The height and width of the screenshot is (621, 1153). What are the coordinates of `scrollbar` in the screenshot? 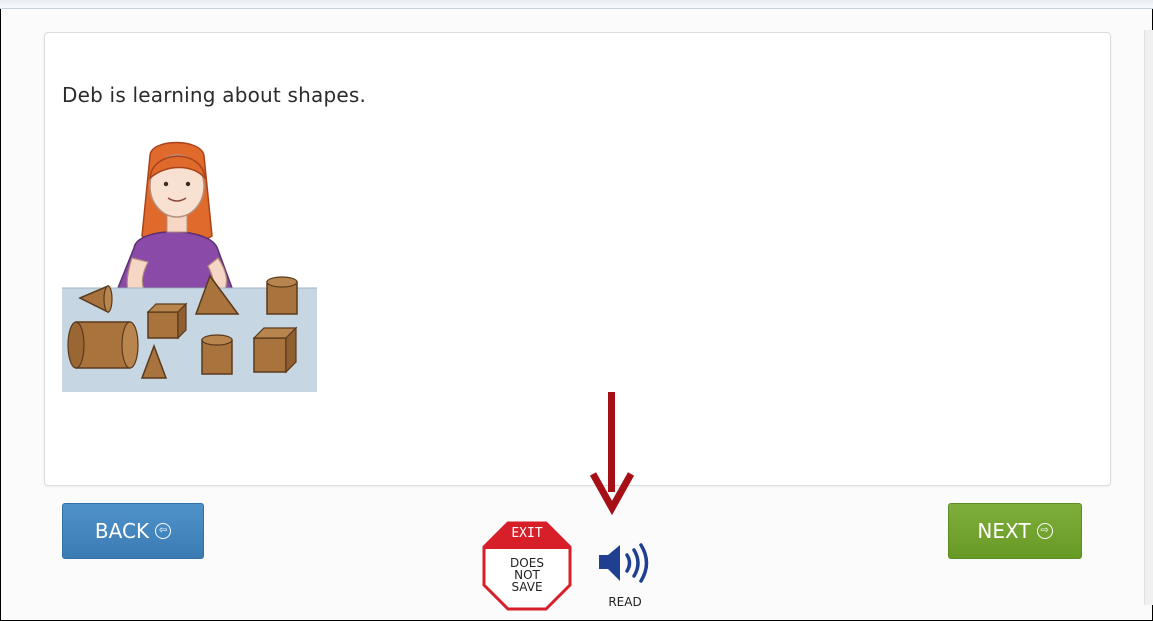 It's located at (1148, 317).